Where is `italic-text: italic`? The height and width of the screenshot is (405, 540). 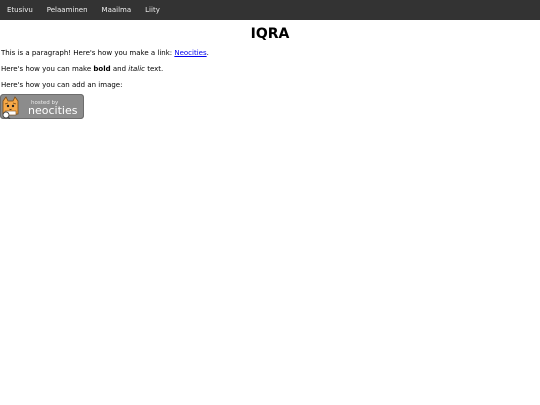
italic-text: italic is located at coordinates (136, 69).